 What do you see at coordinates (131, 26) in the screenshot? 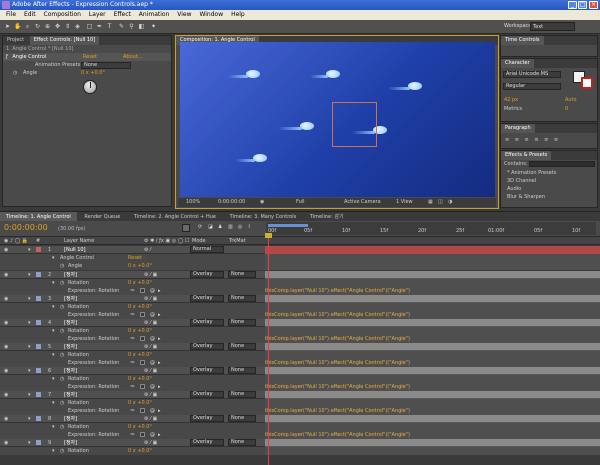
I see `clone-stamp-tool-icon: ⚲` at bounding box center [131, 26].